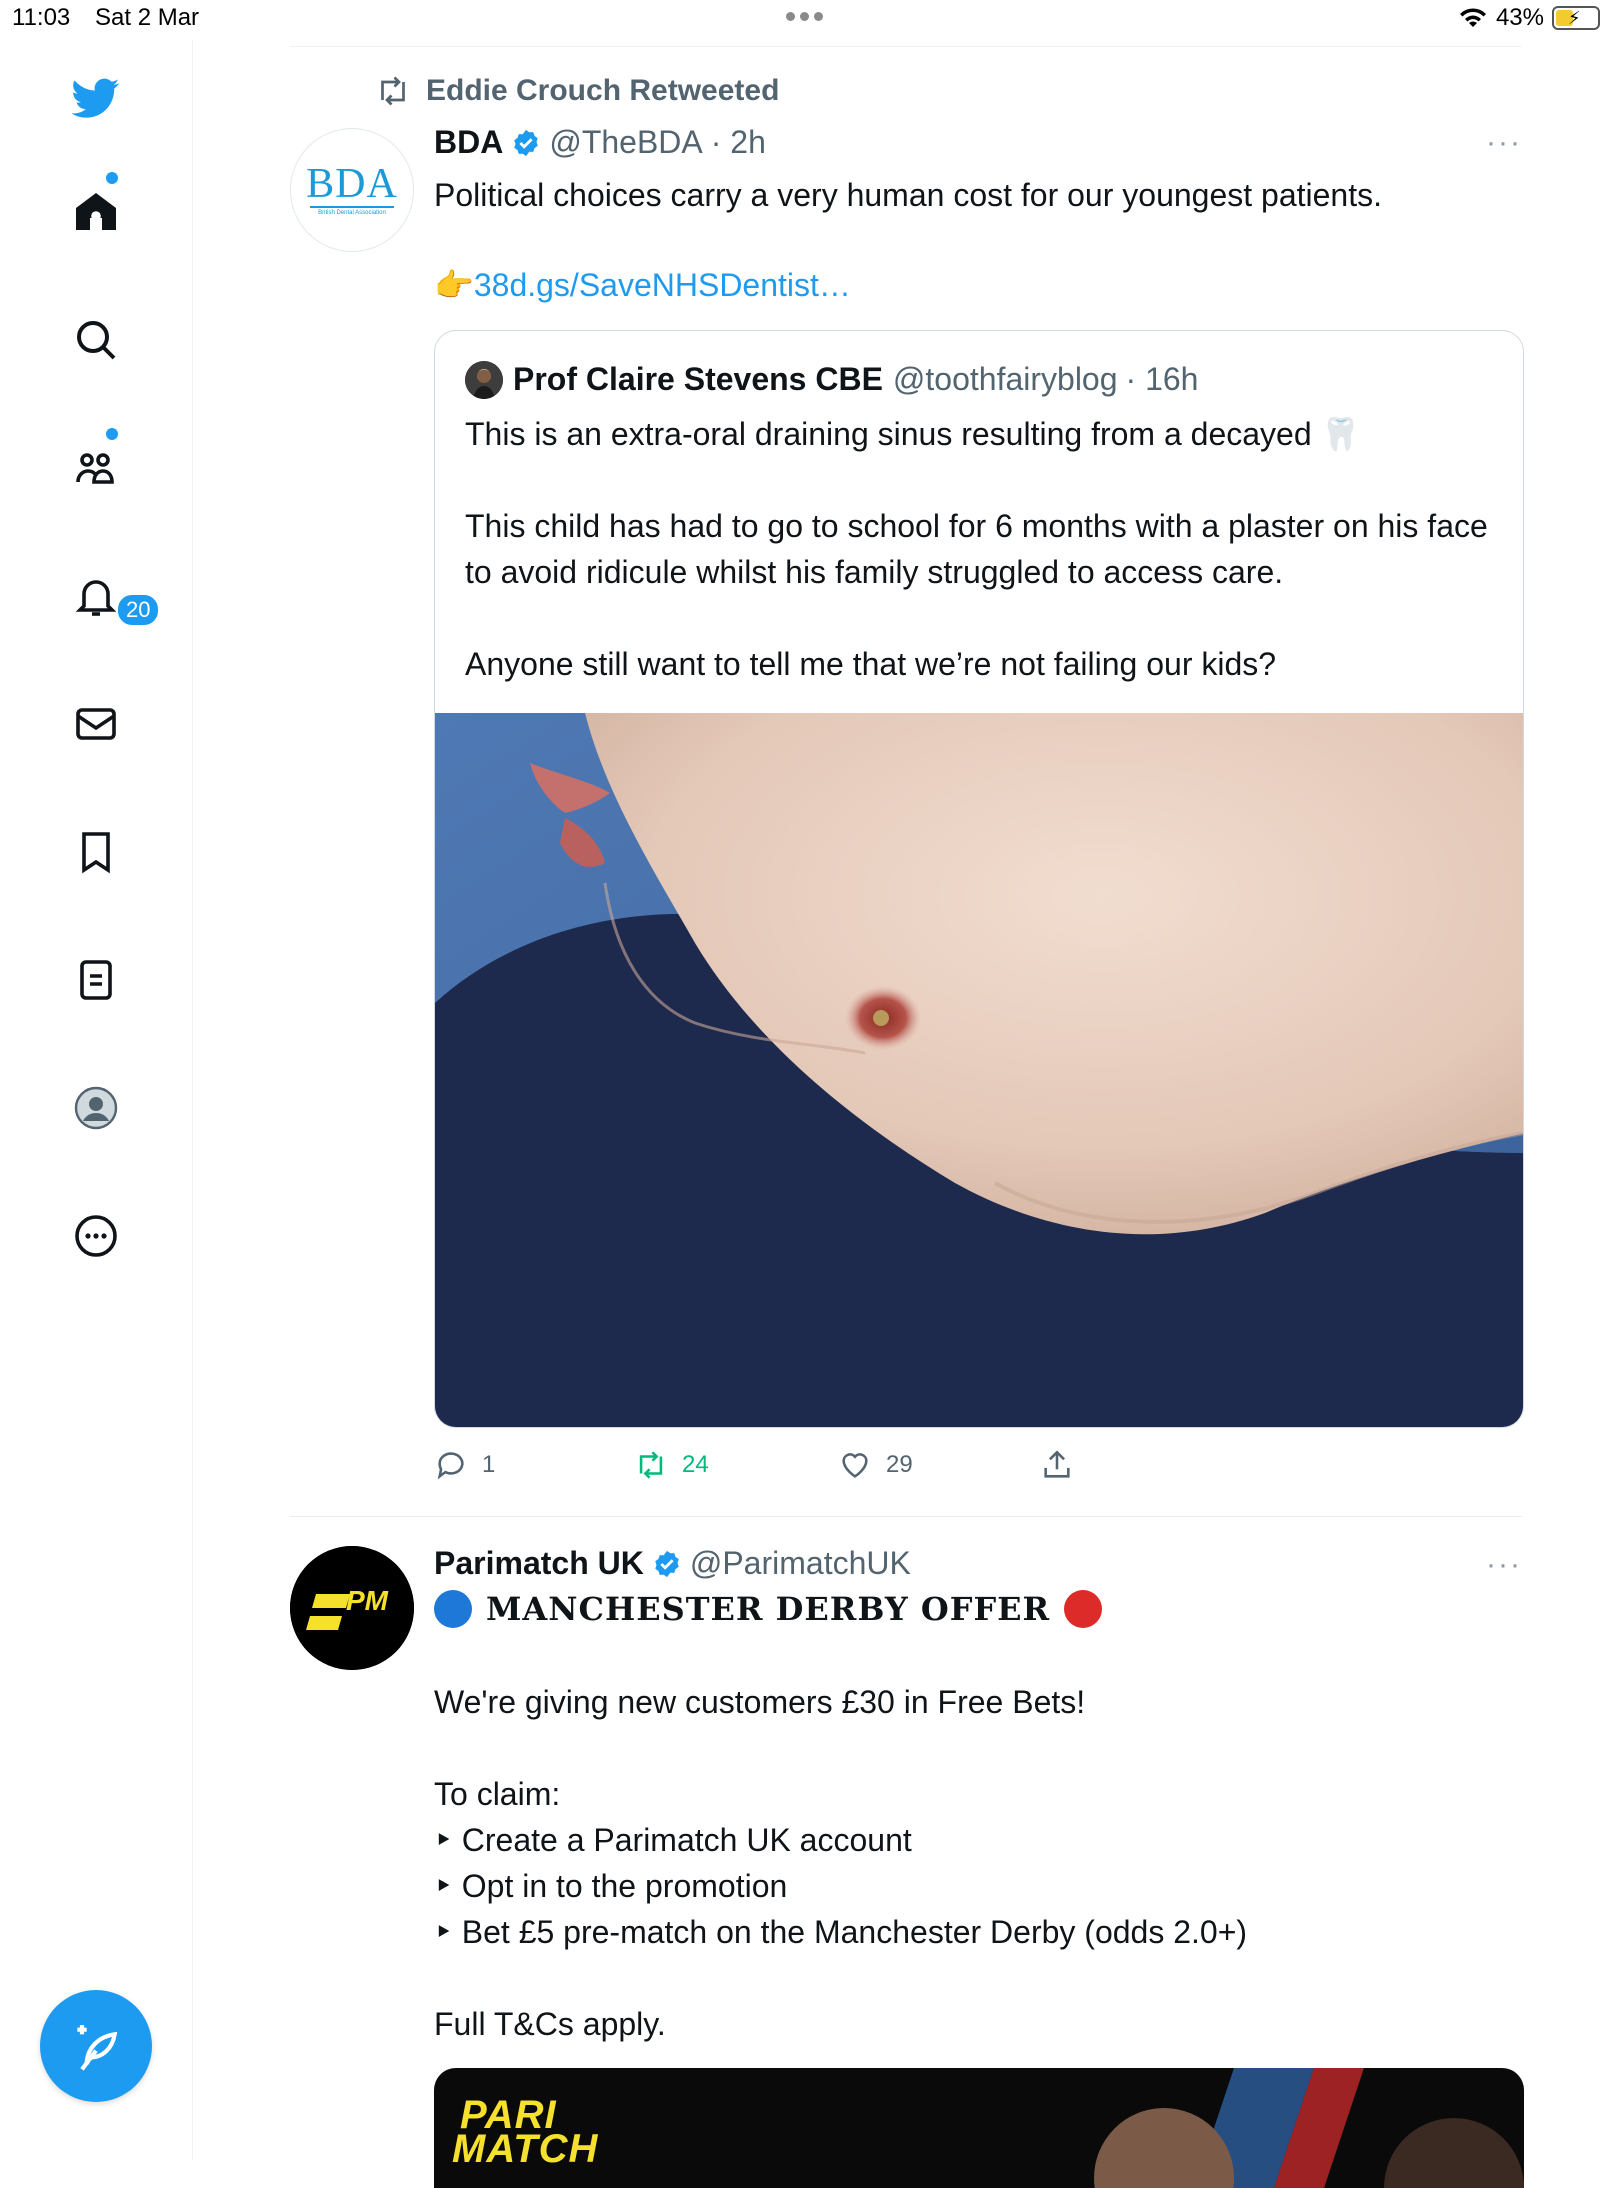 This screenshot has width=1620, height=2188. Describe the element at coordinates (367, 1600) in the screenshot. I see `pm-avatar-text: PM` at that location.